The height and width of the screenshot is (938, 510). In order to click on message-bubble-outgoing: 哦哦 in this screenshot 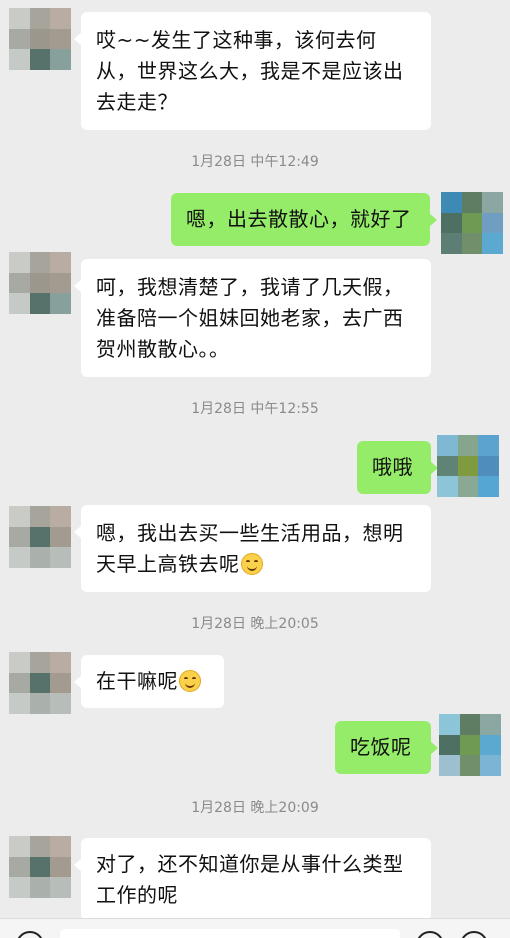, I will do `click(397, 467)`.